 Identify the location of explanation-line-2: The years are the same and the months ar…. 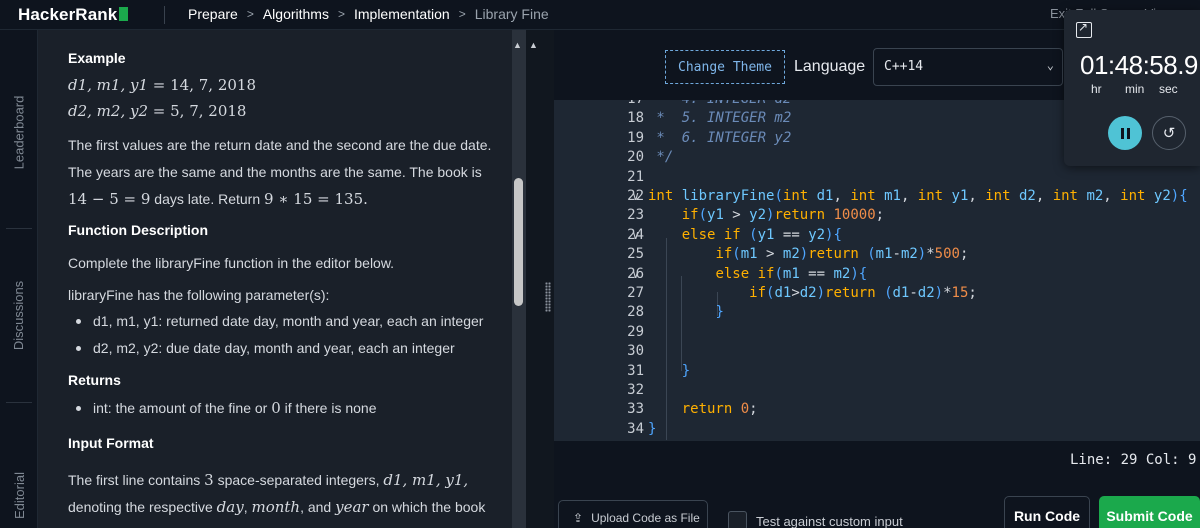
(275, 172).